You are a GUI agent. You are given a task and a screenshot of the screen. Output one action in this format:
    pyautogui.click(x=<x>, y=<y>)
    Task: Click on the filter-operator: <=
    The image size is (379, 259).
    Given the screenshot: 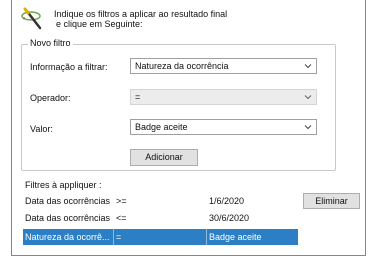 What is the action you would take?
    pyautogui.click(x=121, y=218)
    